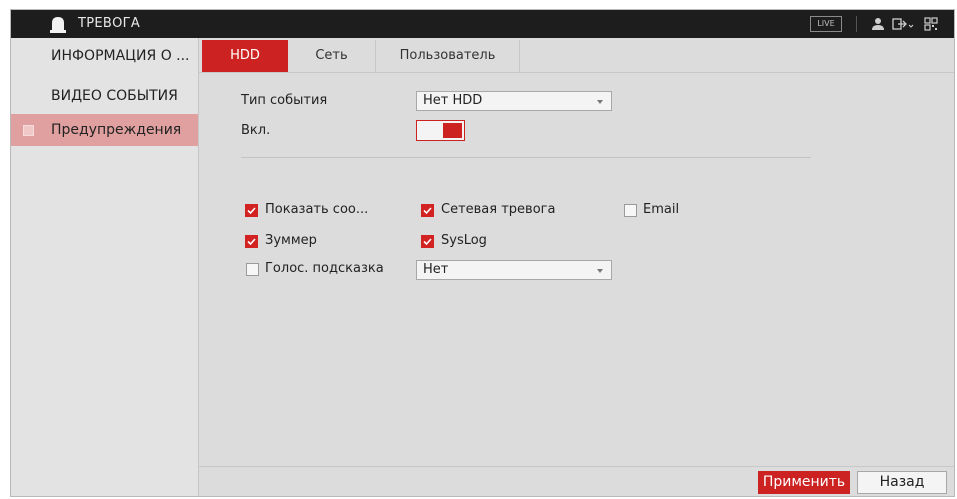 The image size is (957, 499). Describe the element at coordinates (332, 56) in the screenshot. I see `tab-network: Сеть` at that location.